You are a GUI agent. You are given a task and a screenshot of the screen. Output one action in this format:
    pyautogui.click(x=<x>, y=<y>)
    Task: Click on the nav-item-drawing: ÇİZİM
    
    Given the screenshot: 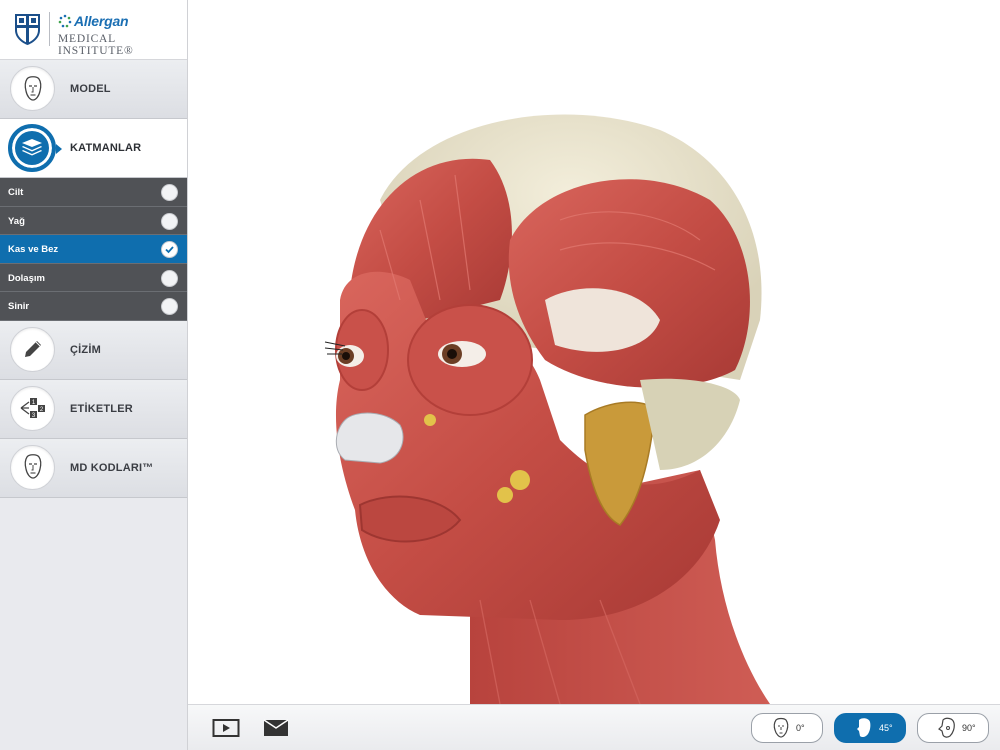 What is the action you would take?
    pyautogui.click(x=93, y=350)
    